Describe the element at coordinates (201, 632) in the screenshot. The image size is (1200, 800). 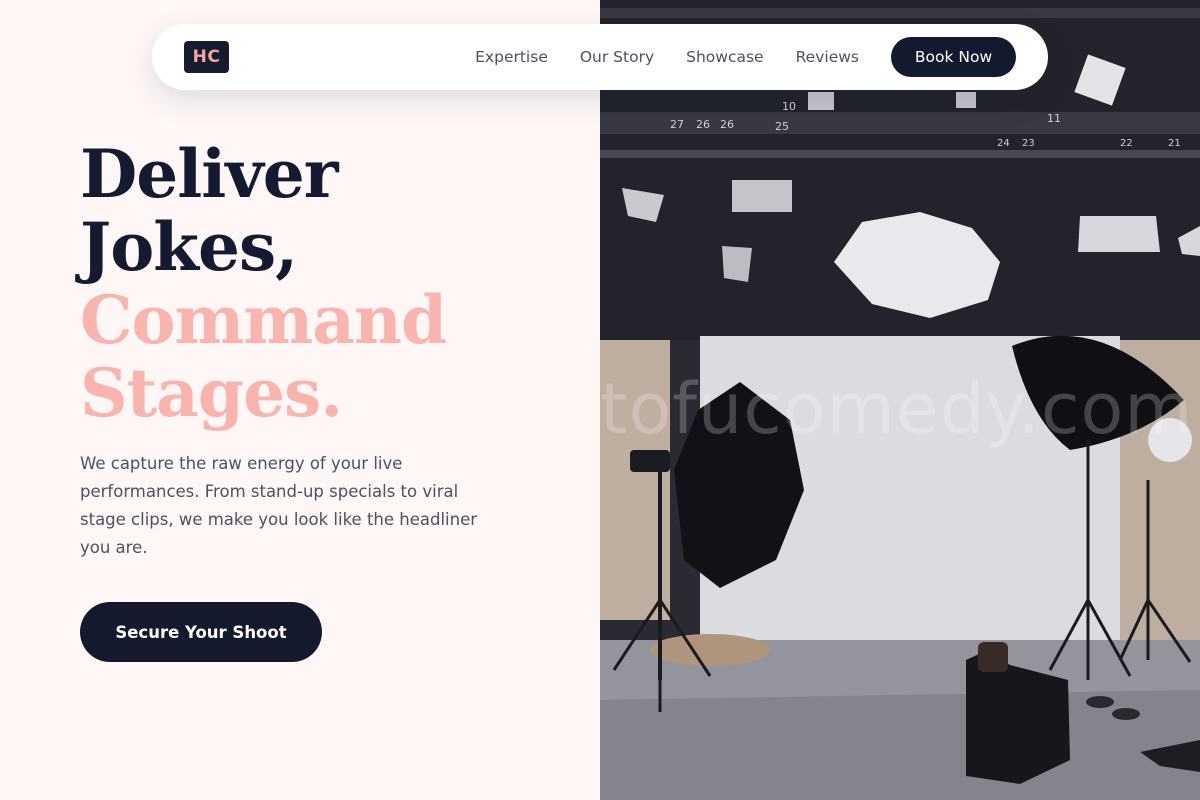
I see `secure-your-shoot-button: Secure Your Shoot` at that location.